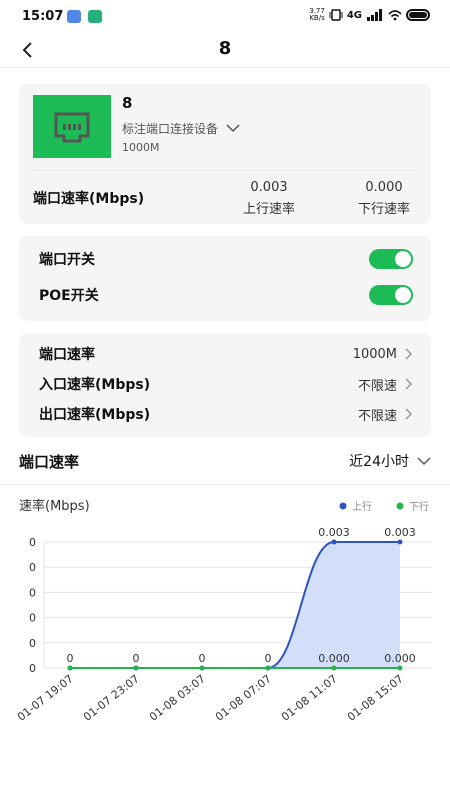 The image size is (450, 800). Describe the element at coordinates (354, 15) in the screenshot. I see `network-type: 4G` at that location.